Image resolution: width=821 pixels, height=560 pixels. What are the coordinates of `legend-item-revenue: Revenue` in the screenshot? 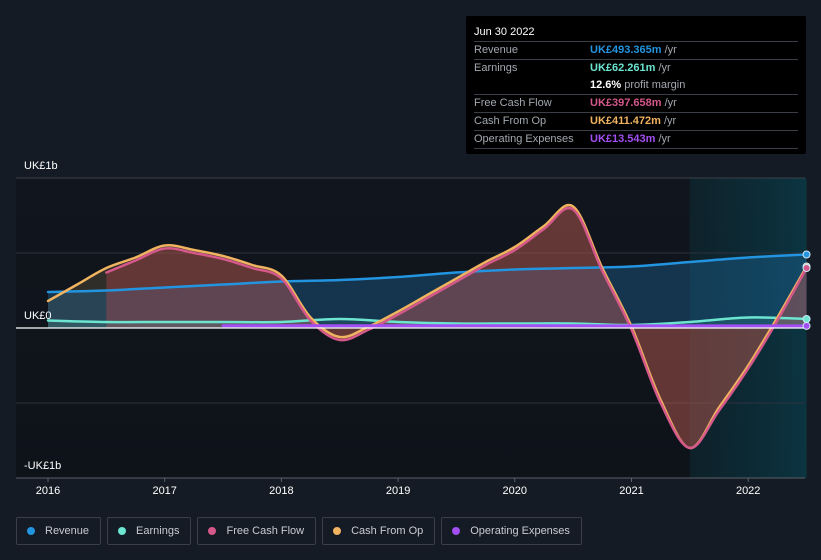 It's located at (59, 531).